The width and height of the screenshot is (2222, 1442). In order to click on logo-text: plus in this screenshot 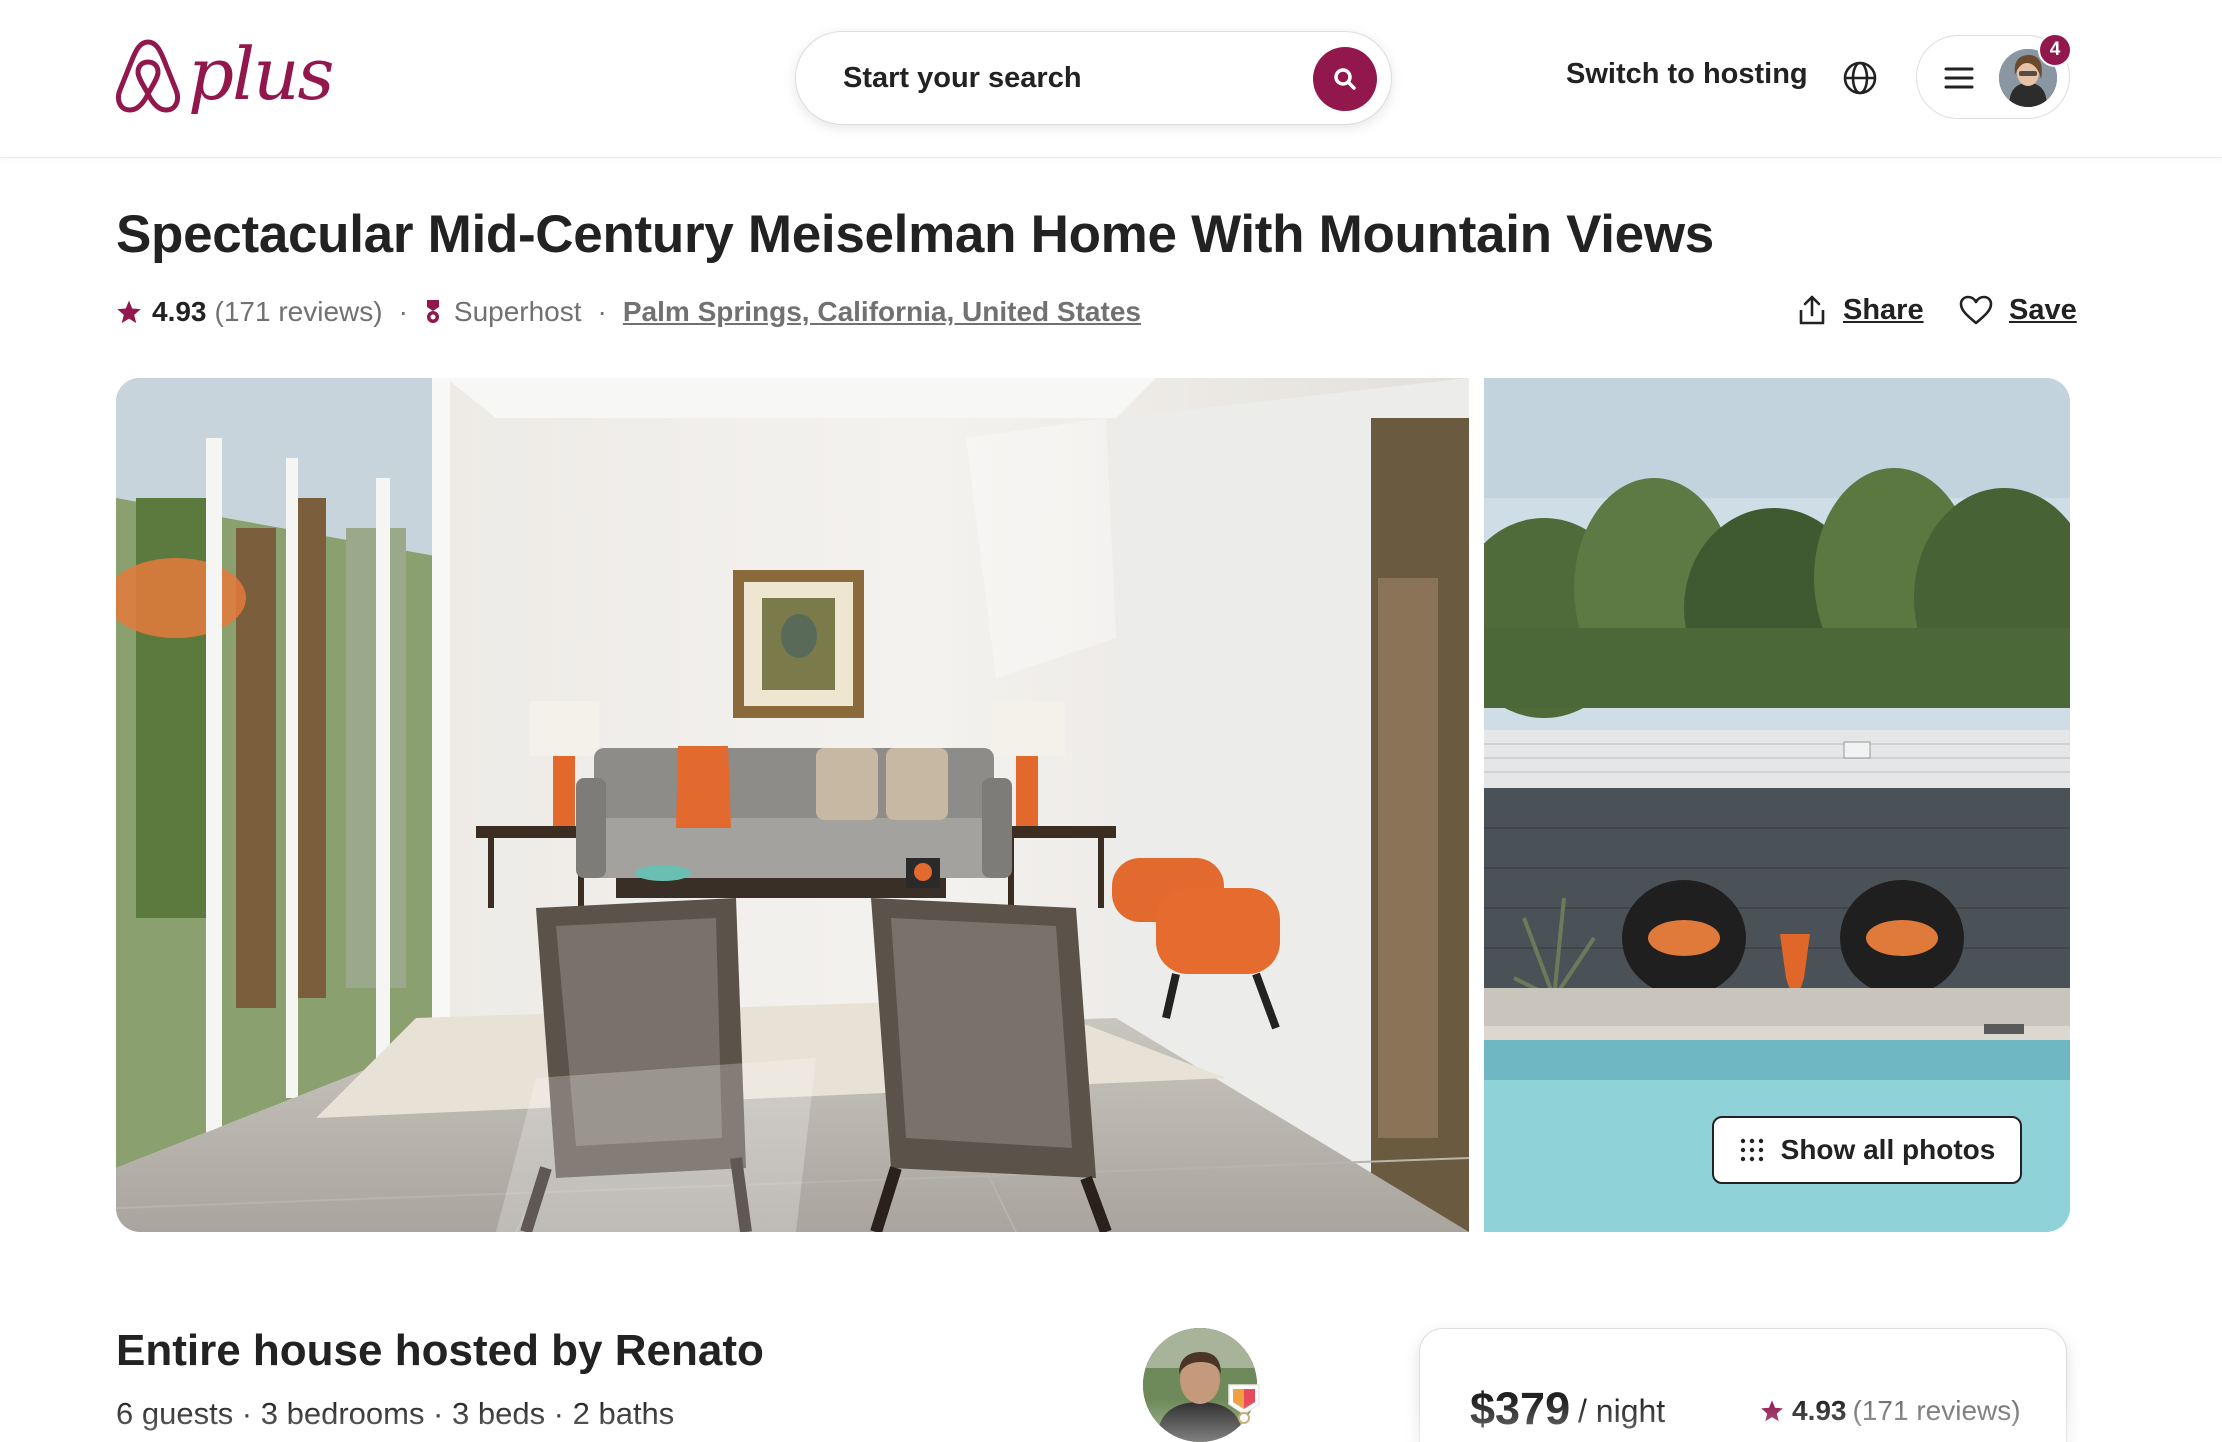, I will do `click(261, 74)`.